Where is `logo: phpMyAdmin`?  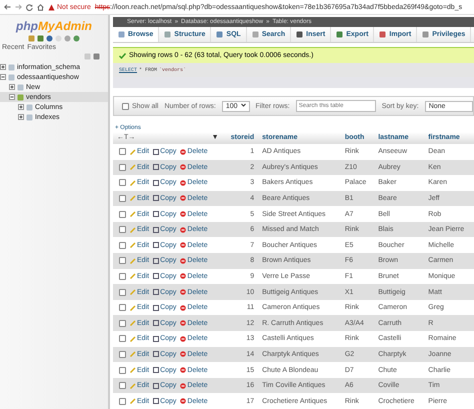
logo: phpMyAdmin is located at coordinates (54, 26).